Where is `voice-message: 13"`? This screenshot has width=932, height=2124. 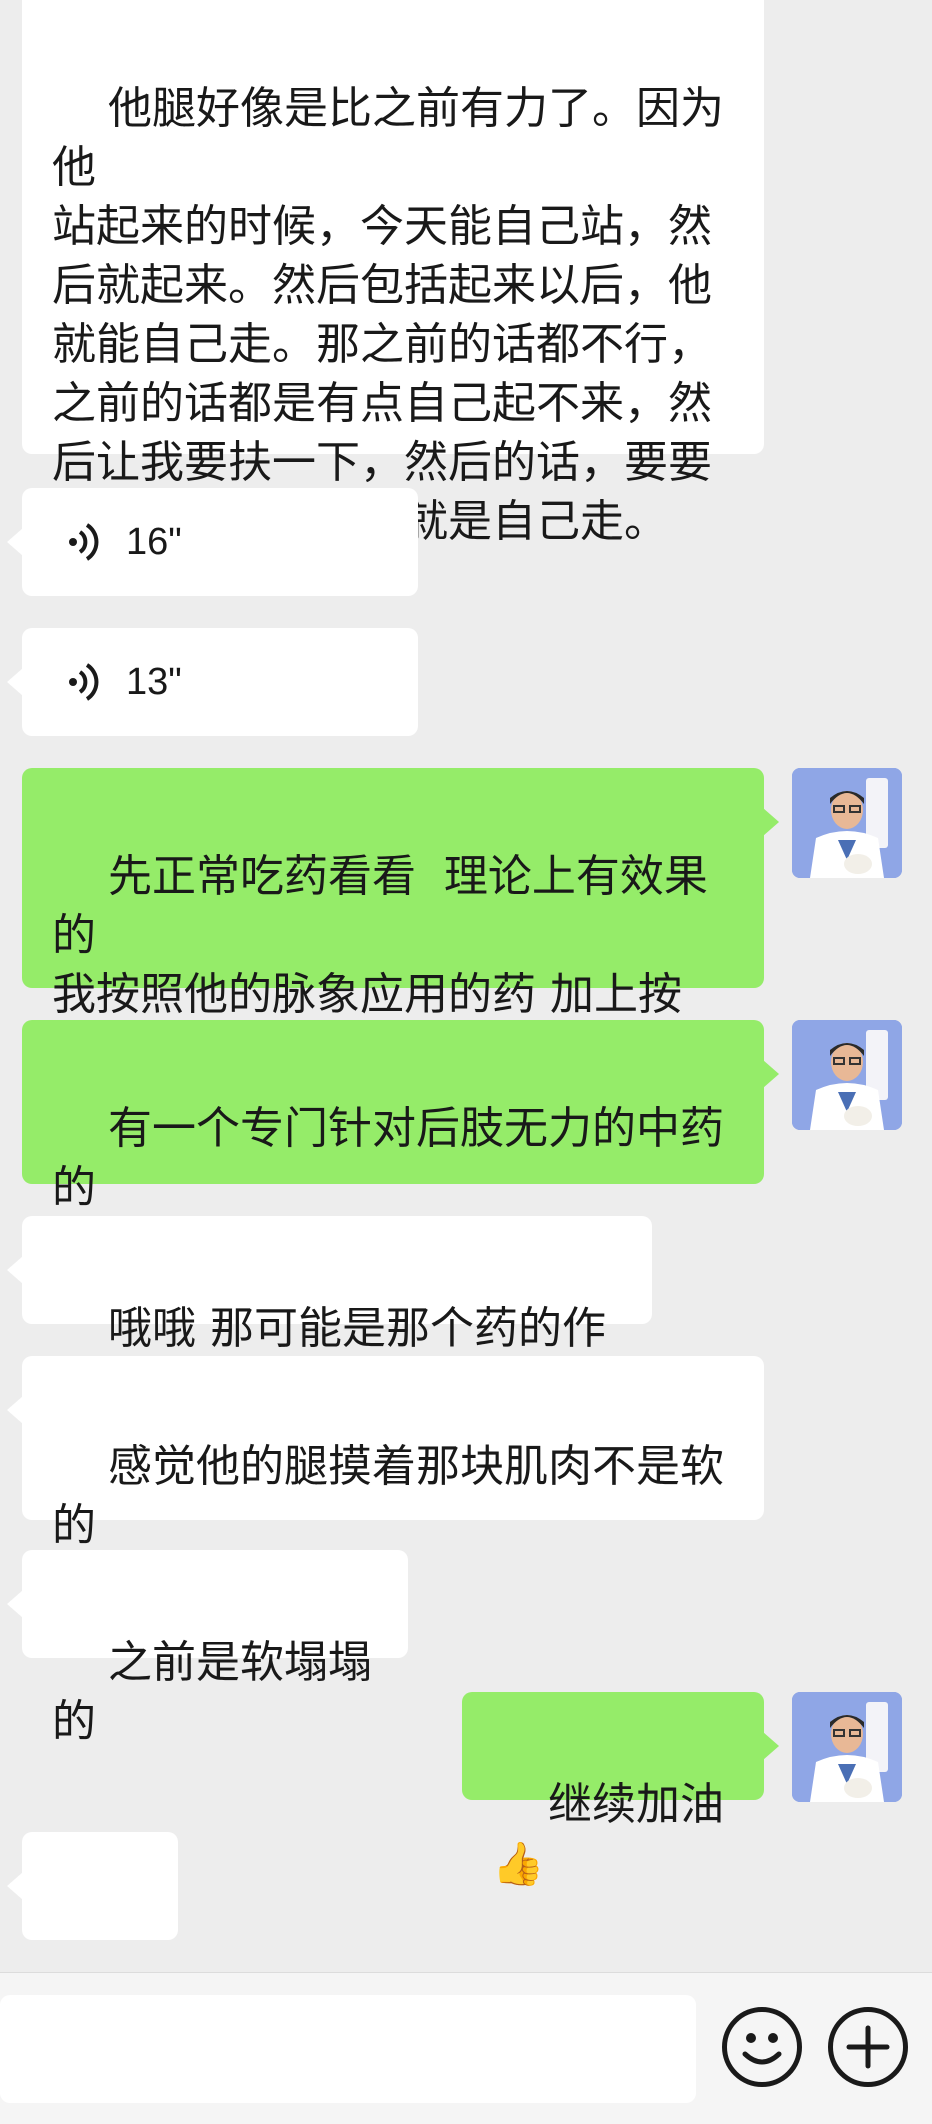
voice-message: 13" is located at coordinates (212, 682).